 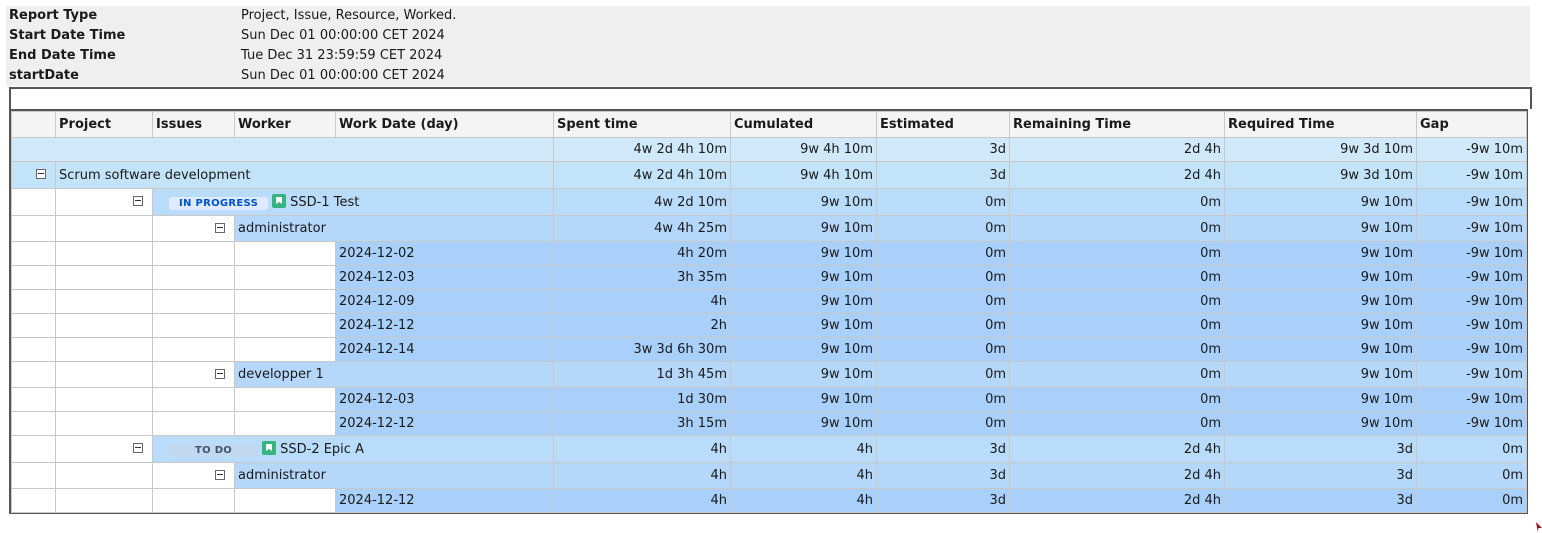 I want to click on issue-cell: IN PROGRESS SSD-1 Test, so click(x=353, y=202).